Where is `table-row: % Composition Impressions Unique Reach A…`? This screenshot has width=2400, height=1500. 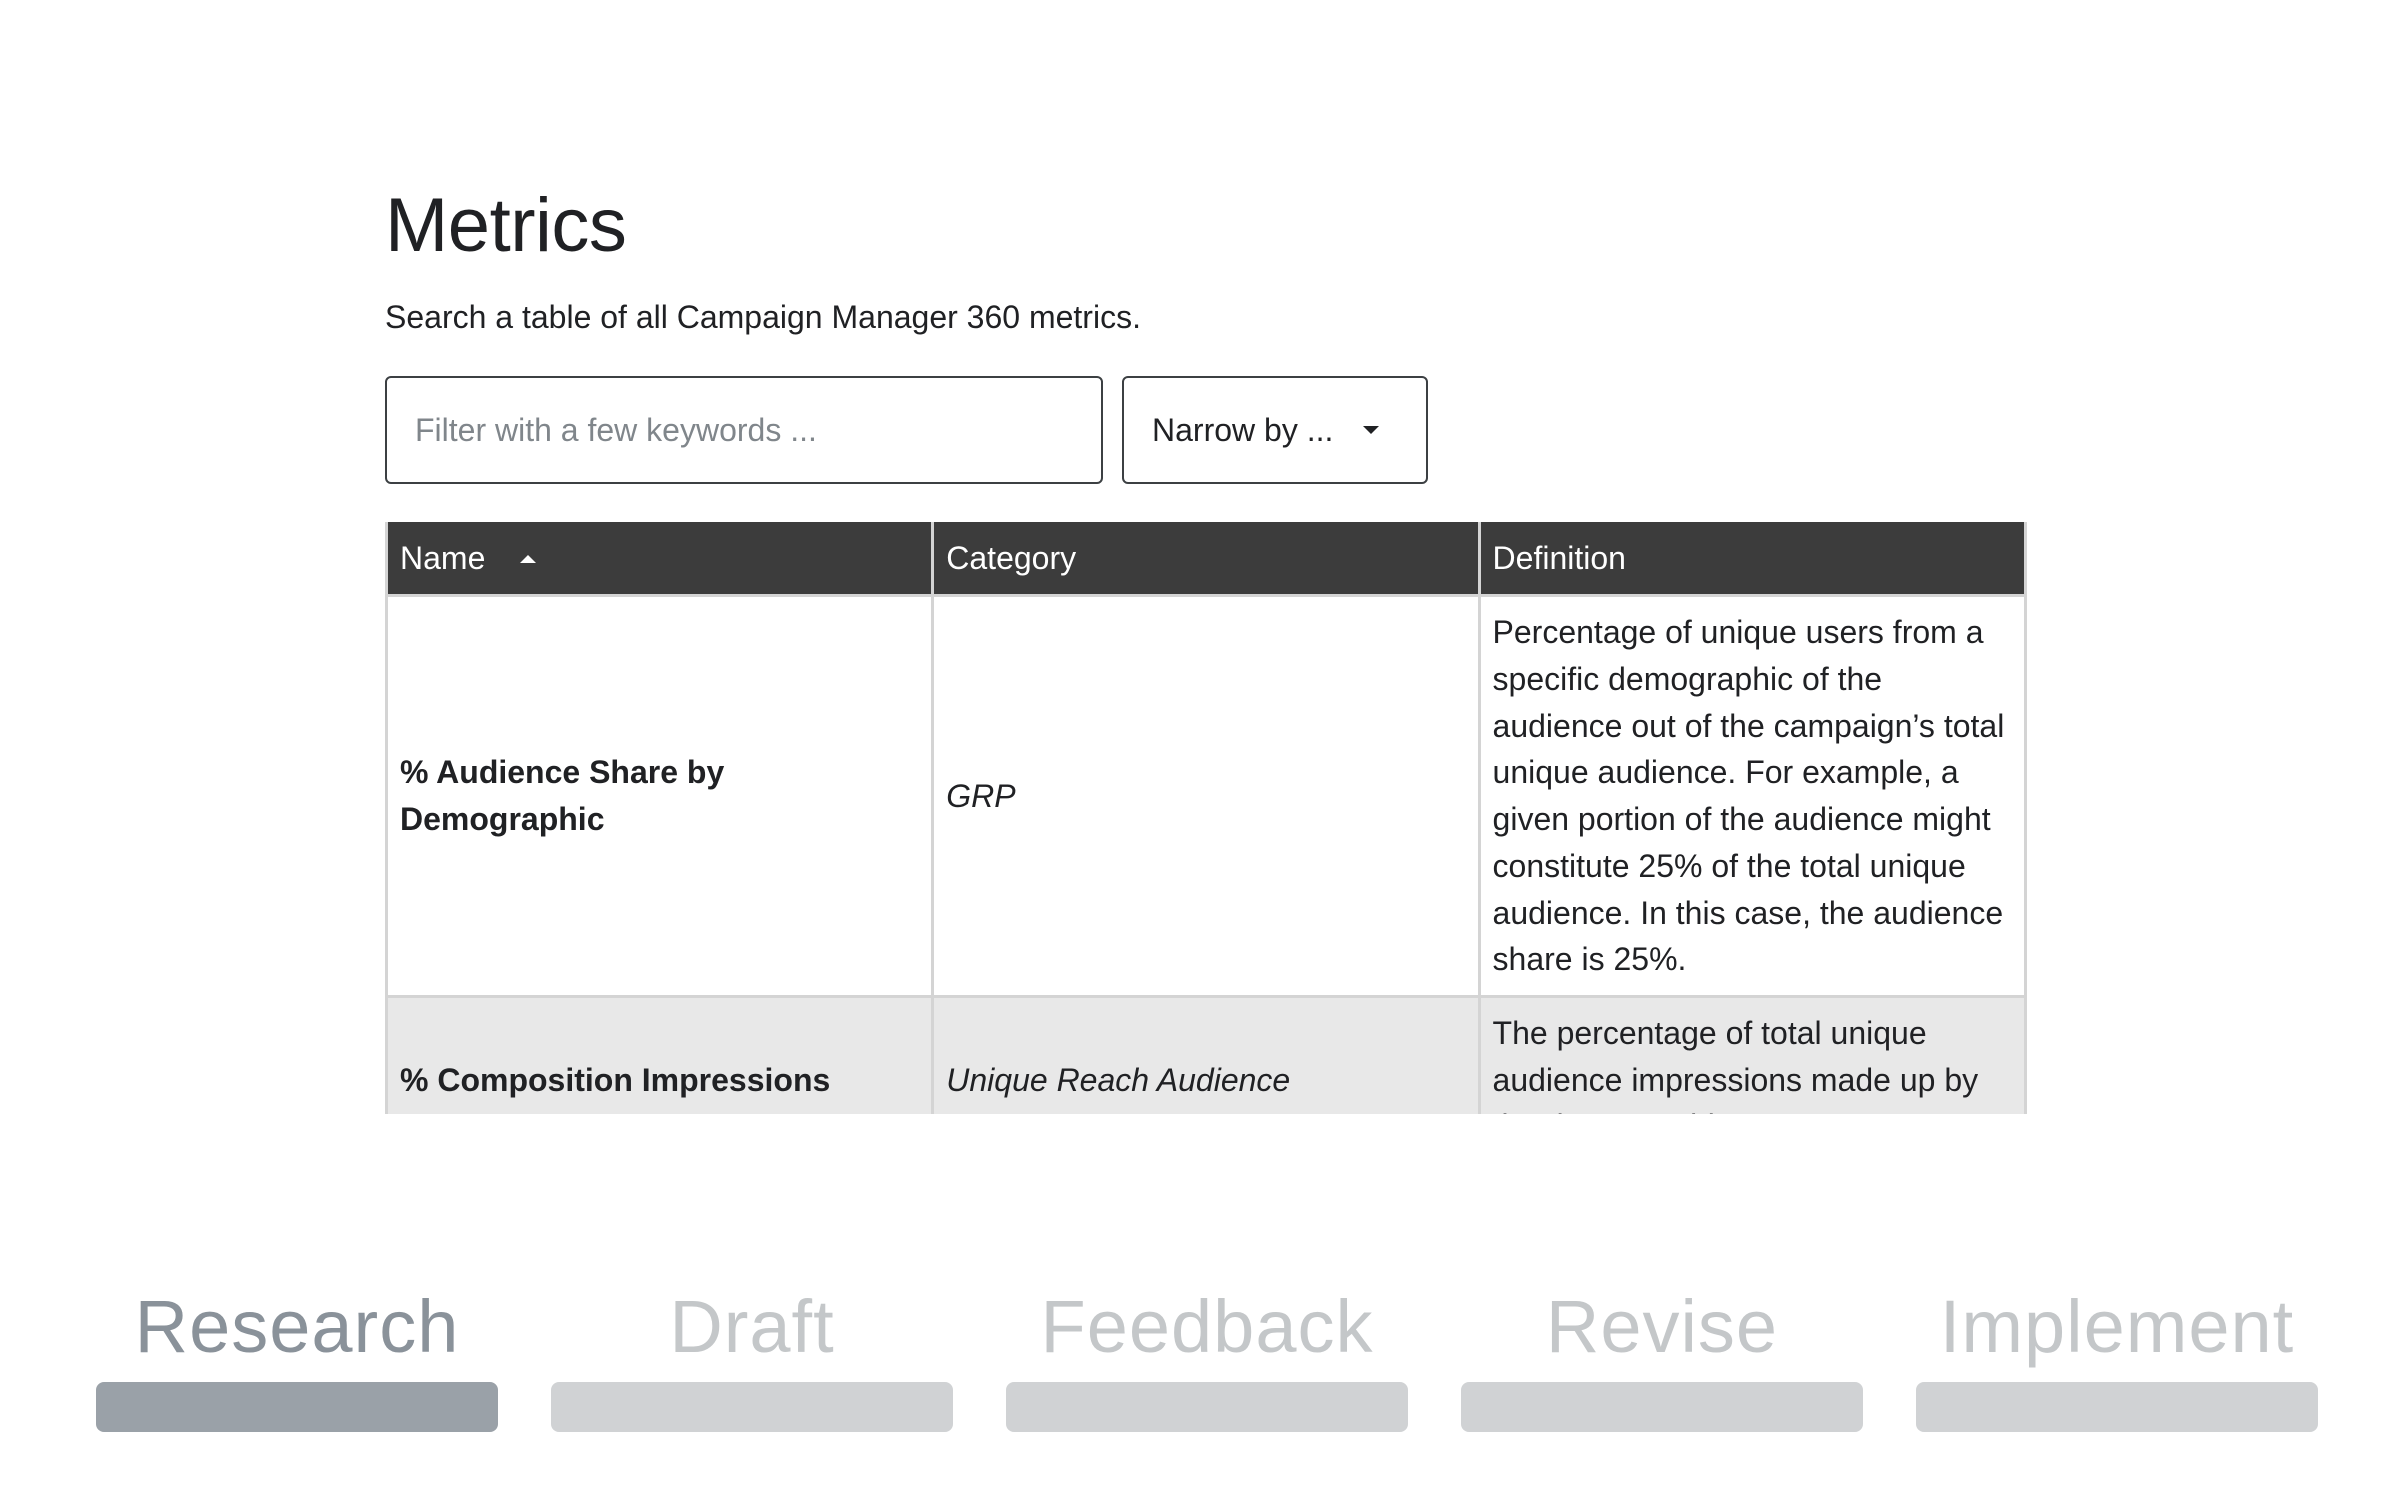
table-row: % Composition Impressions Unique Reach A… is located at coordinates (1206, 1054).